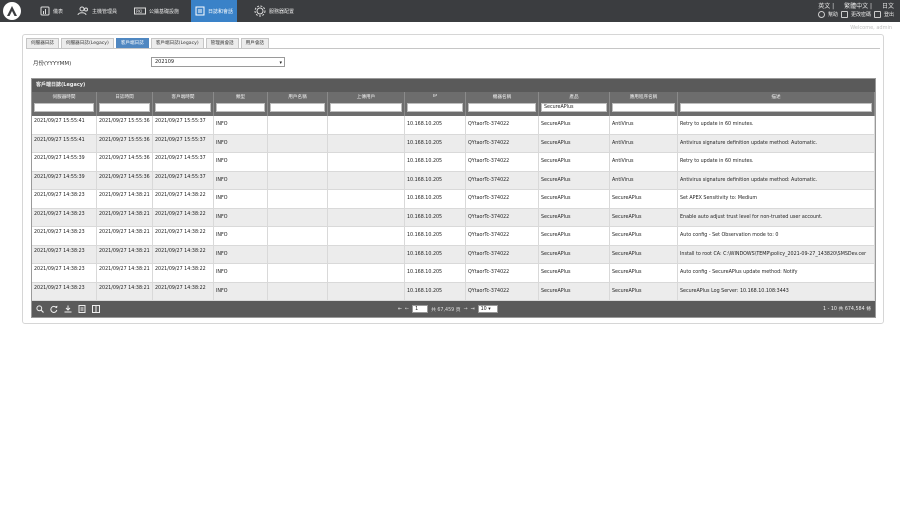 The image size is (900, 512). I want to click on help-link: 幫助, so click(833, 14).